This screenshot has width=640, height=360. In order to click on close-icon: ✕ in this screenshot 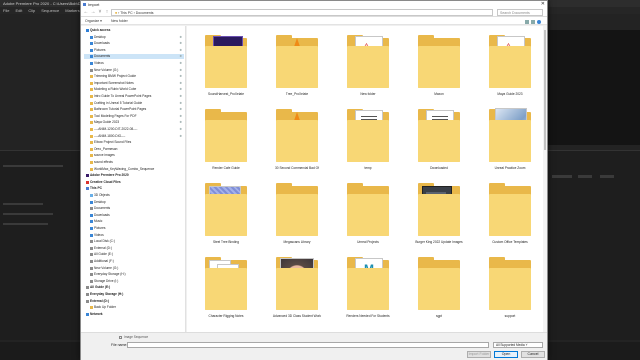, I will do `click(543, 4)`.